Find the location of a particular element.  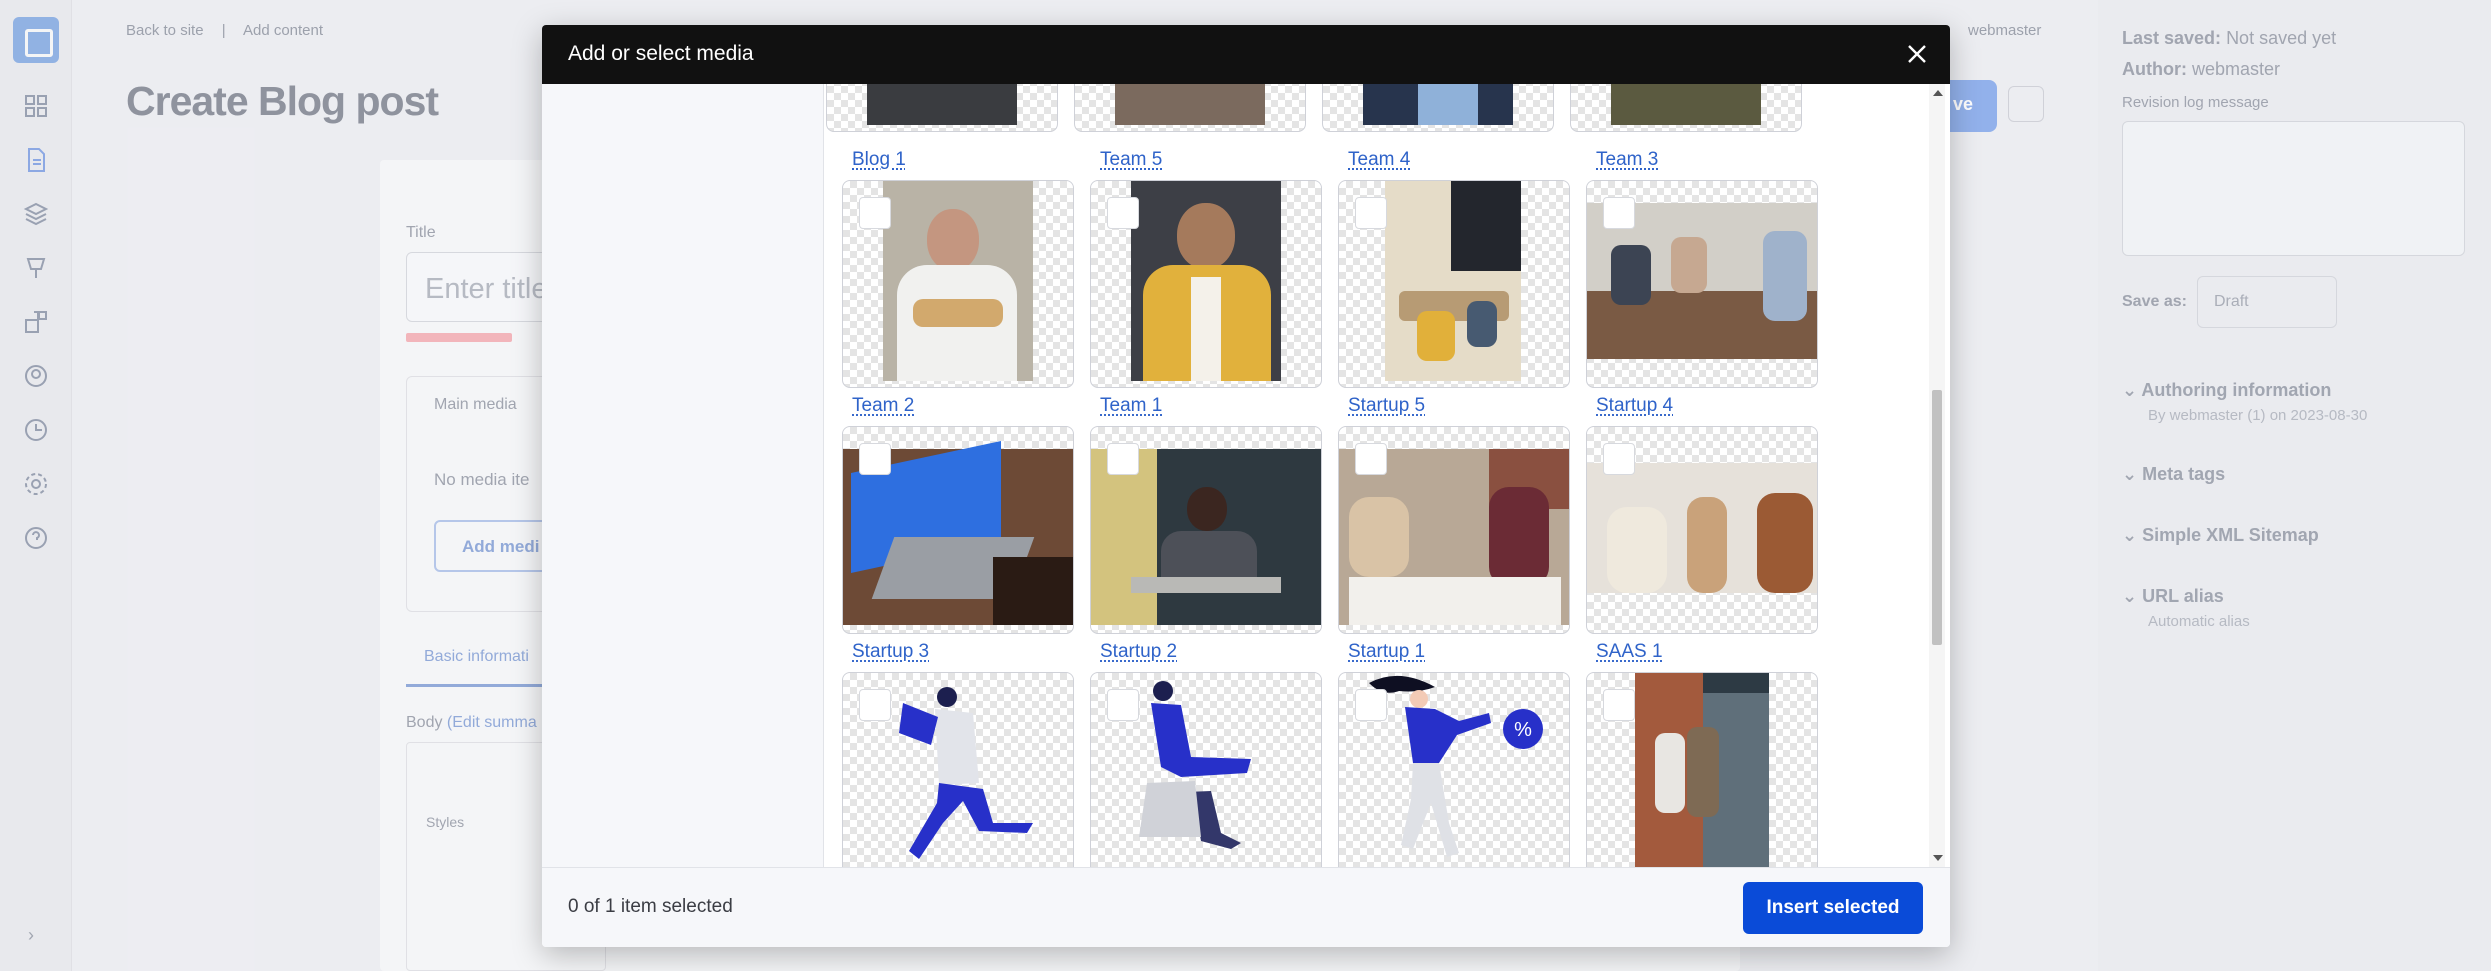

media-label: Team 4 is located at coordinates (1379, 160).